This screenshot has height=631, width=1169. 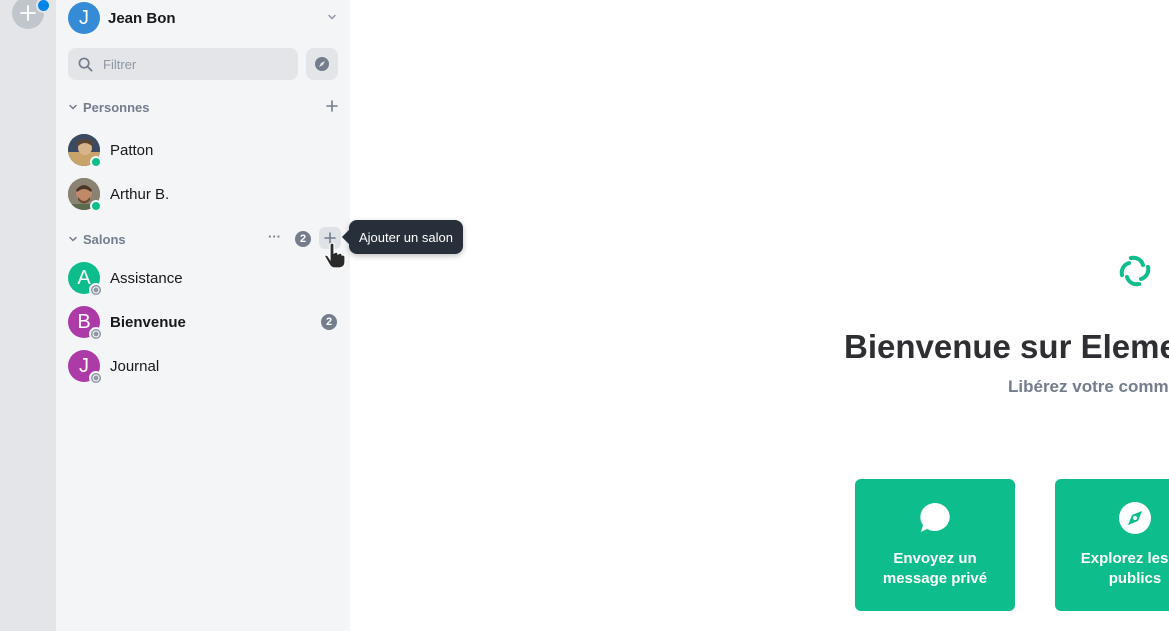 I want to click on explore-public-rooms-button: Explorez les sa publics, so click(x=1112, y=545).